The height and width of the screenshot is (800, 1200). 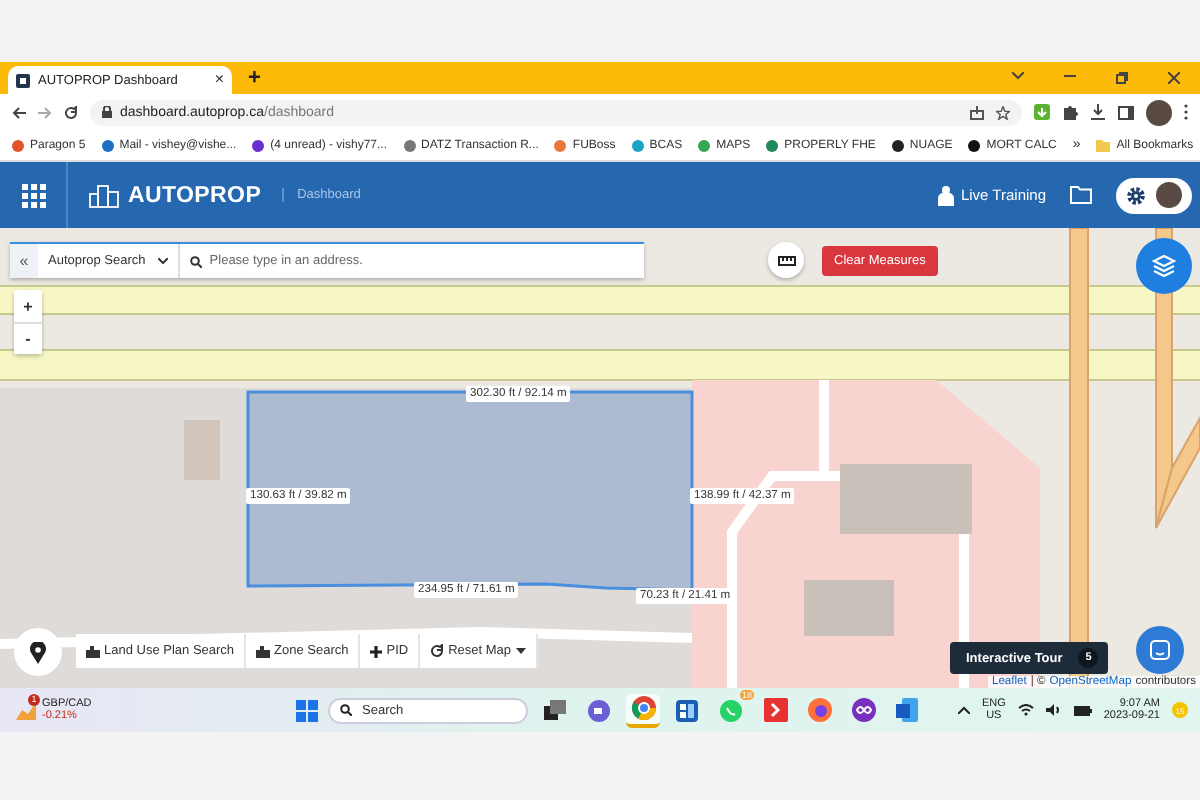 What do you see at coordinates (1160, 650) in the screenshot?
I see `chat-icon` at bounding box center [1160, 650].